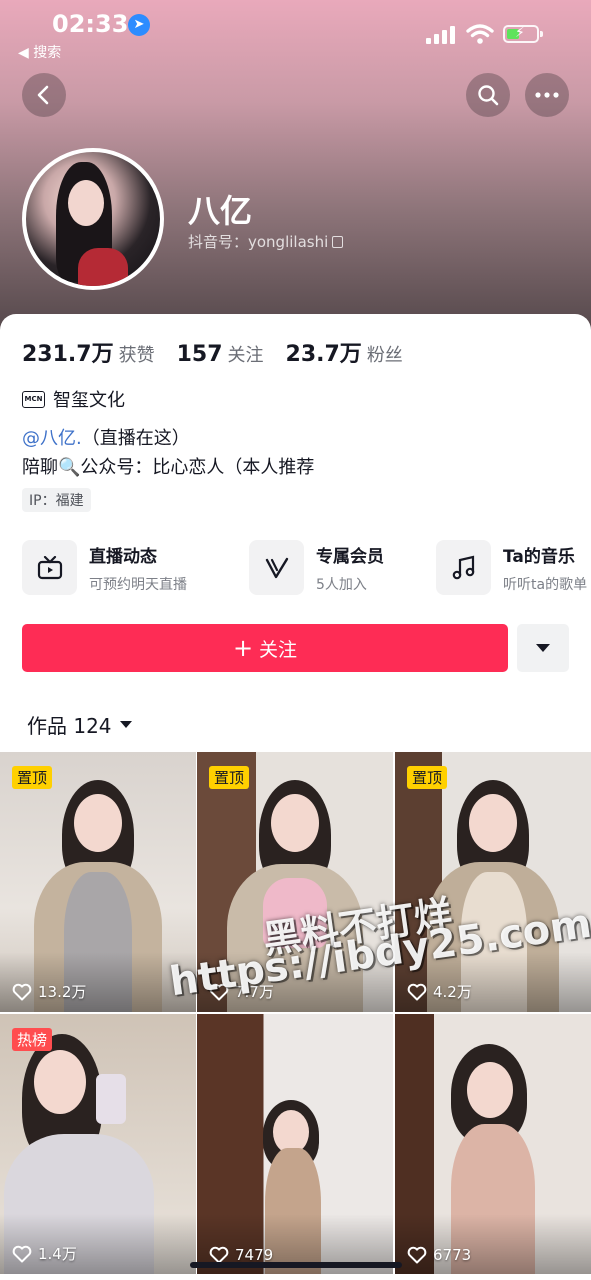  I want to click on stat-following: 157 关注, so click(220, 354).